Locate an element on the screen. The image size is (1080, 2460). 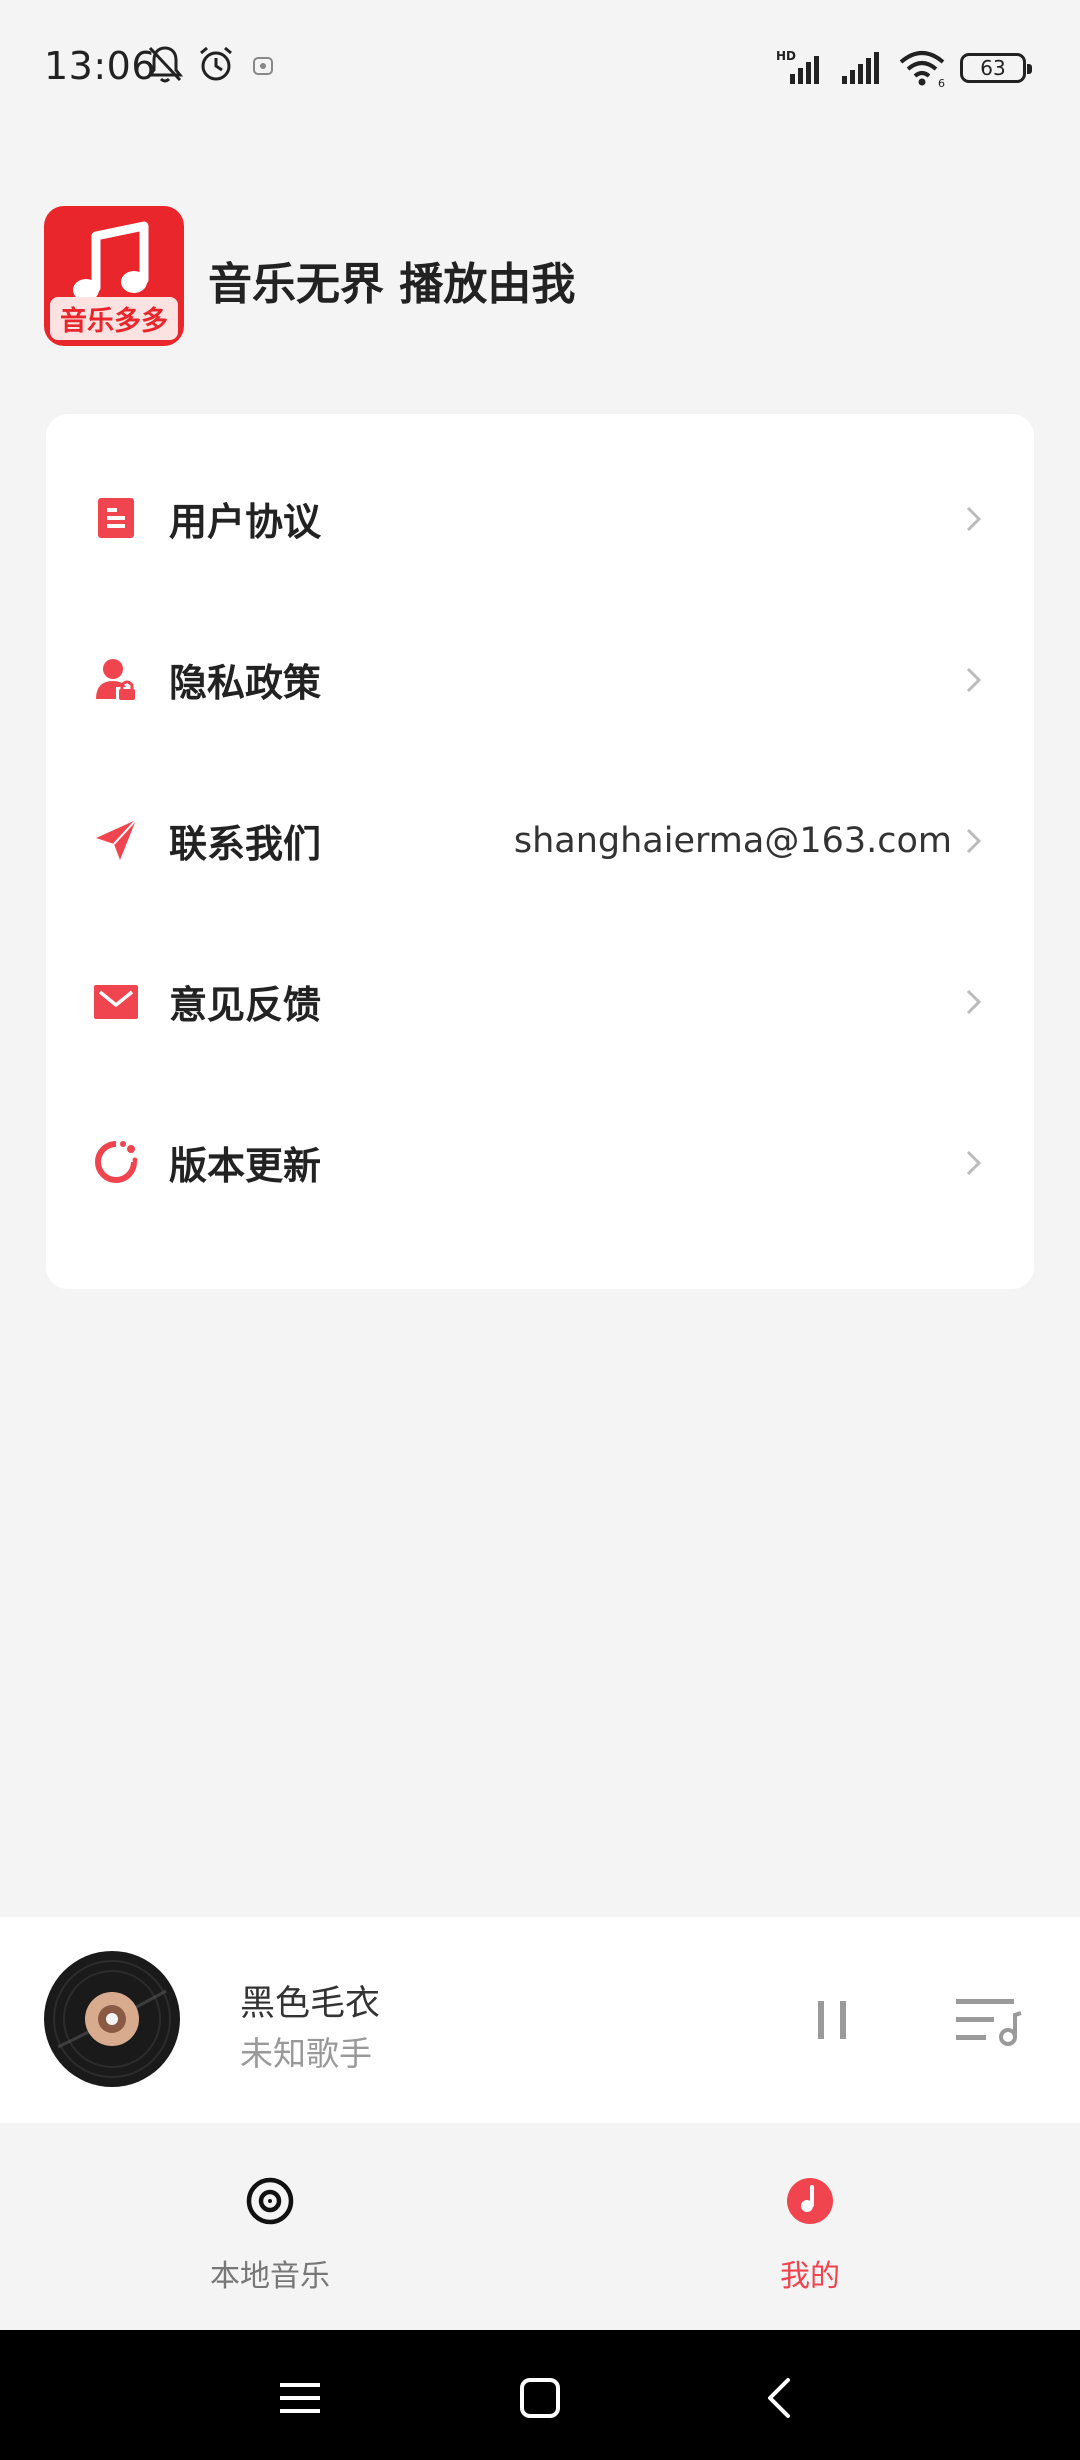
tab-label: 我的 is located at coordinates (810, 2276).